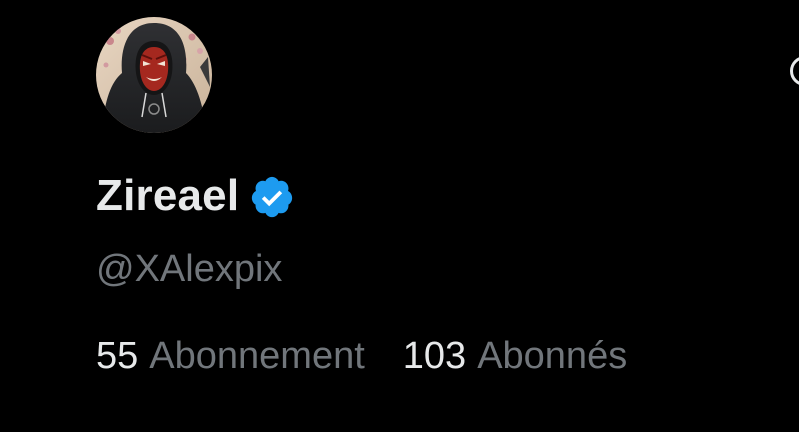 This screenshot has width=799, height=432. I want to click on name-row: Zireael, so click(195, 196).